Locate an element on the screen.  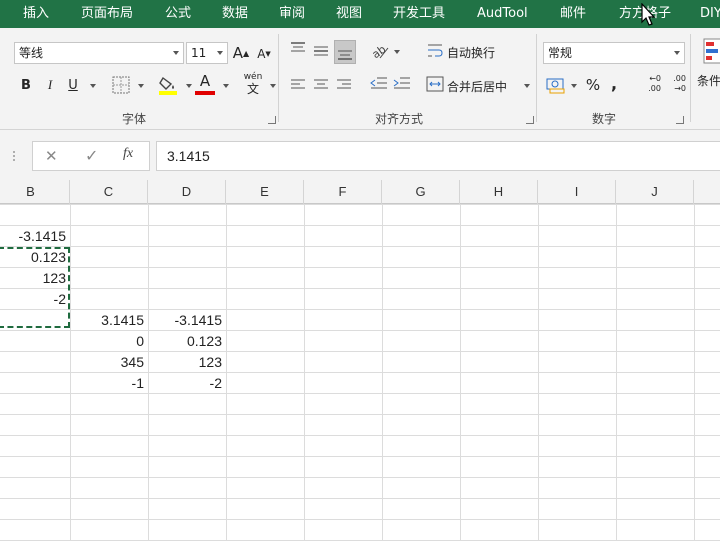
cell-c6: 3.1415 is located at coordinates (109, 320).